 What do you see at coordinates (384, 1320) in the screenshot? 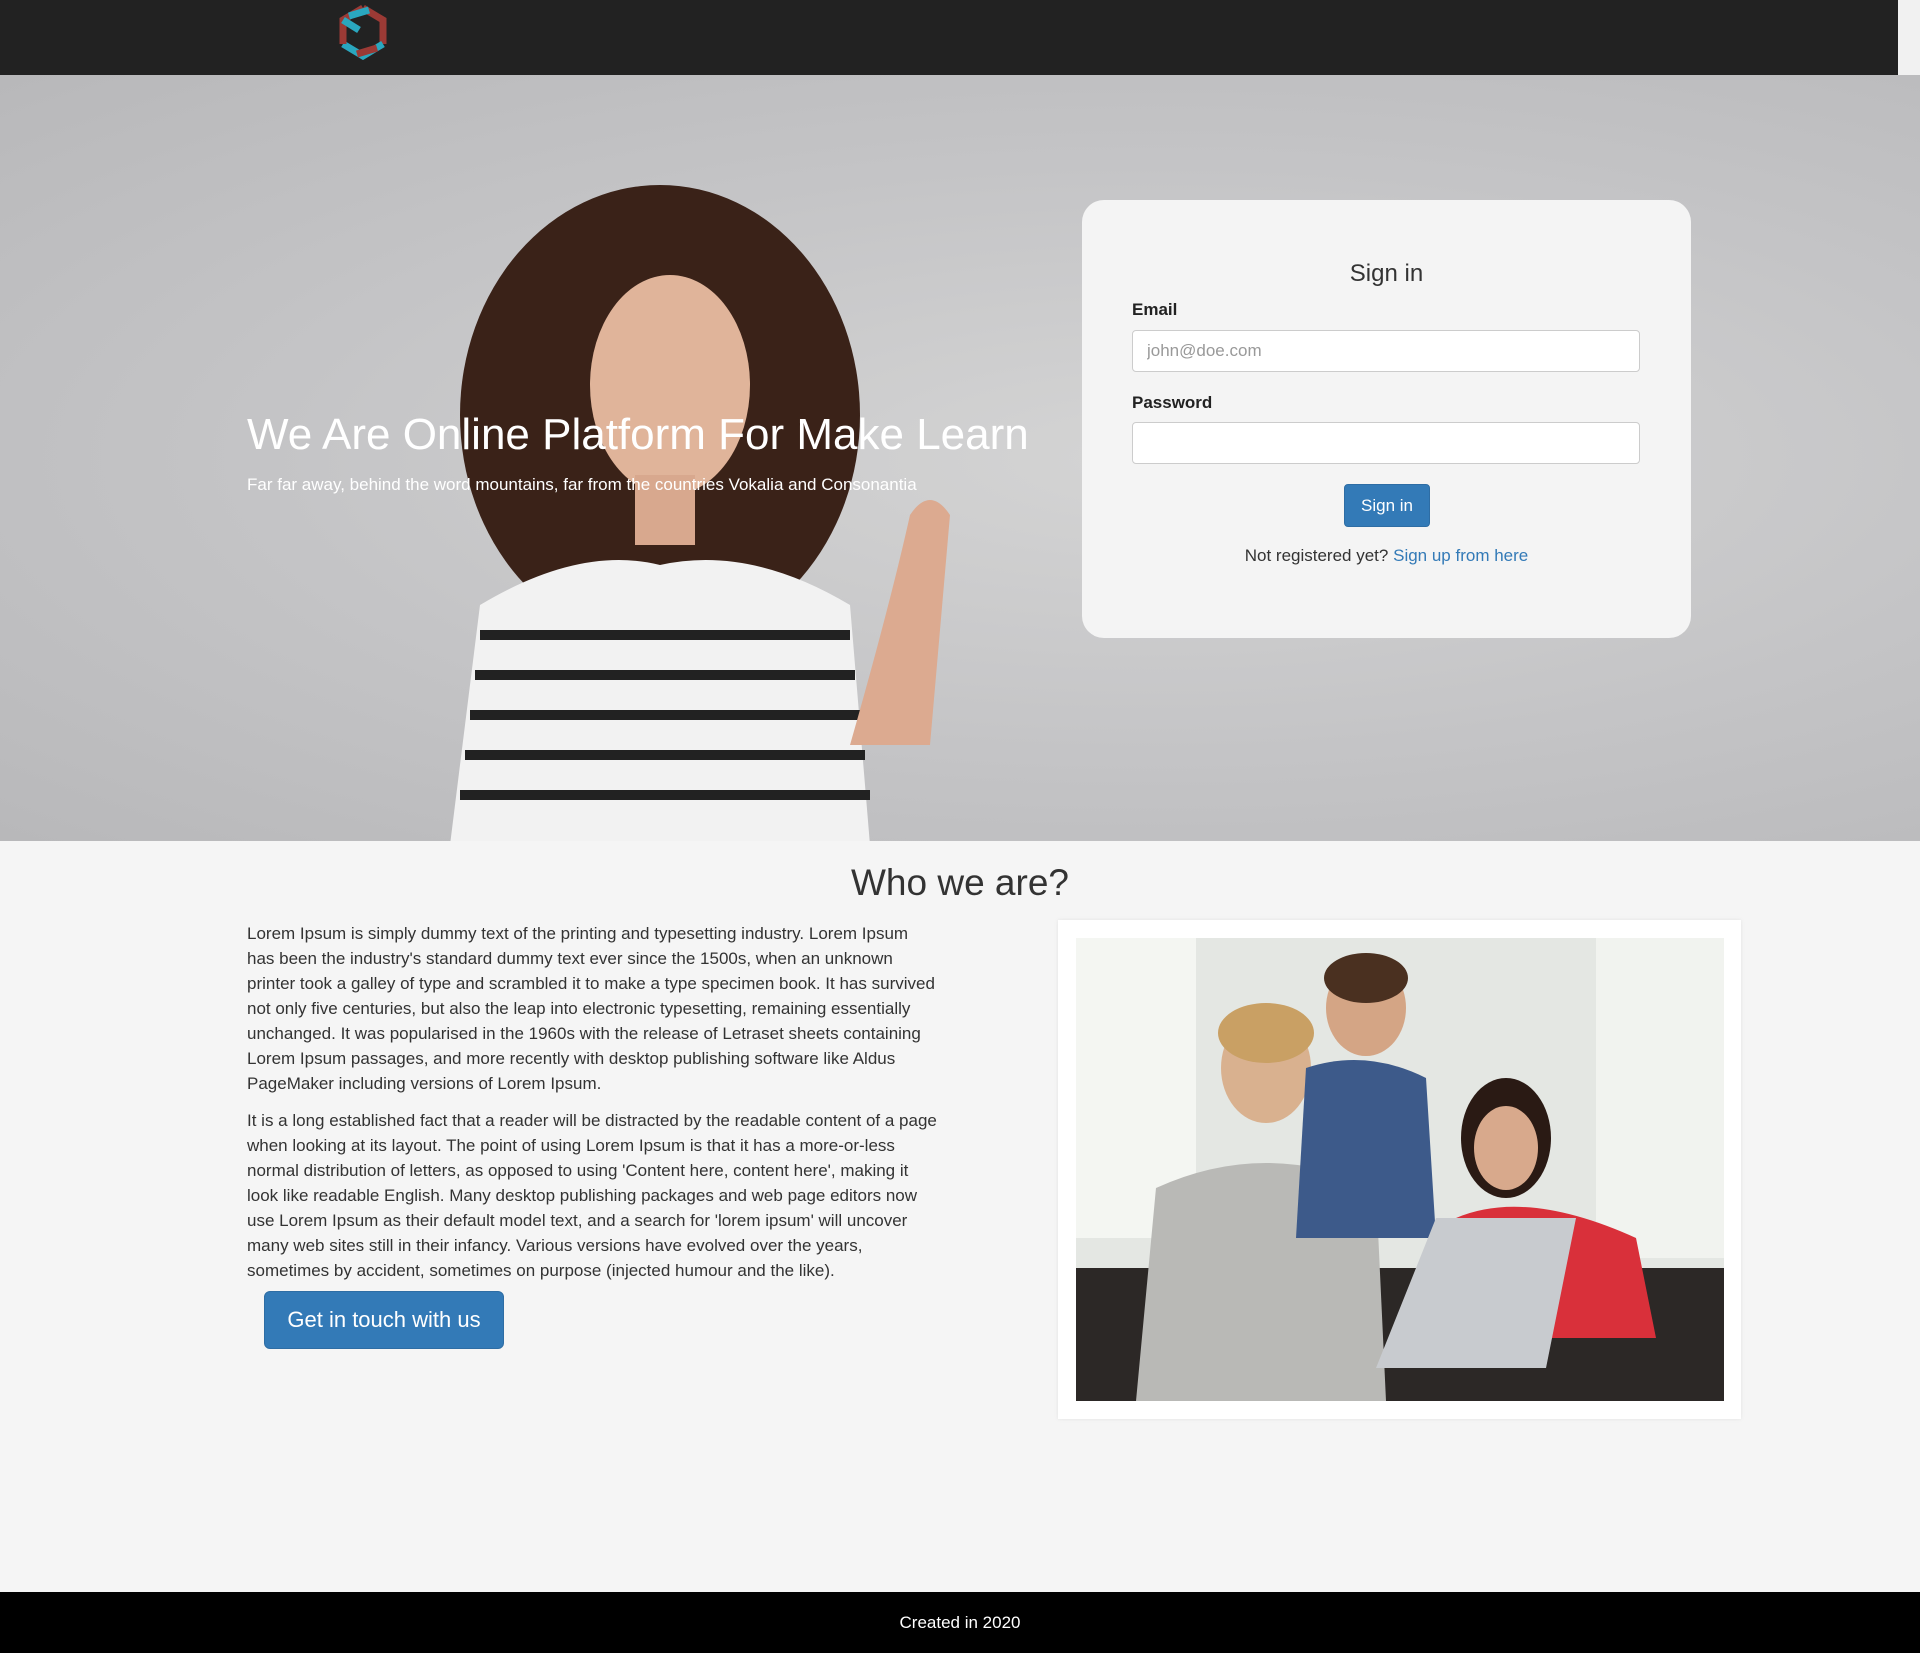
I see `get-in-touch-button: Get in touch with us` at bounding box center [384, 1320].